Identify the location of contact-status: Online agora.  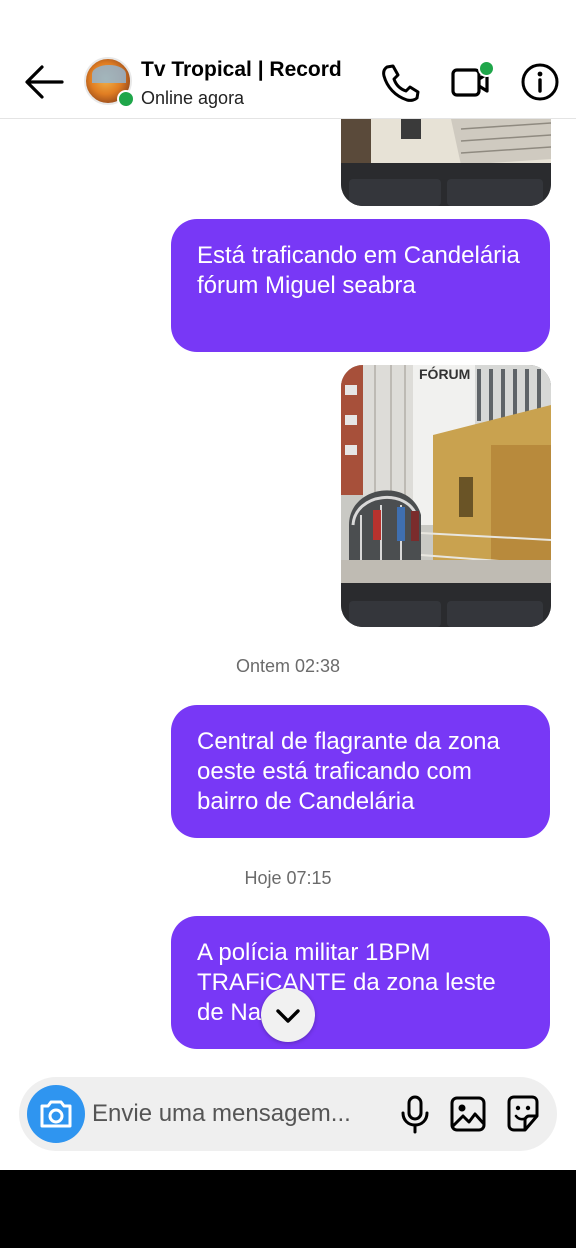
(193, 98).